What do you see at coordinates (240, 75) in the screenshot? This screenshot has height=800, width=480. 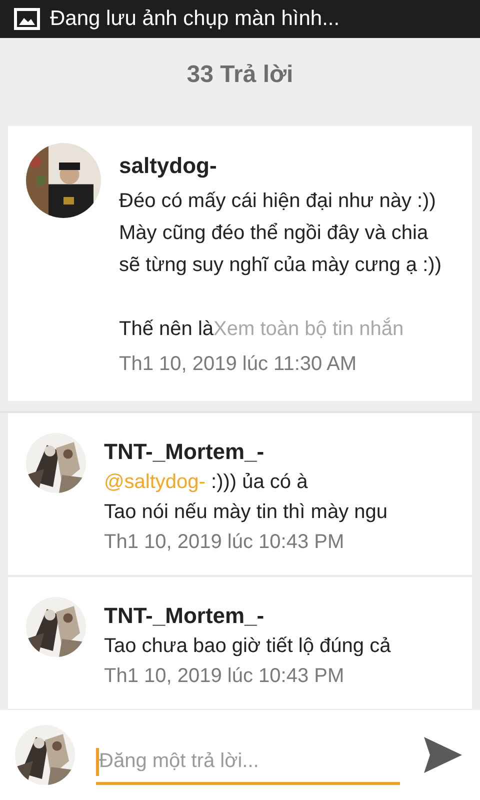 I see `replies-count-title: 33 Trả lời` at bounding box center [240, 75].